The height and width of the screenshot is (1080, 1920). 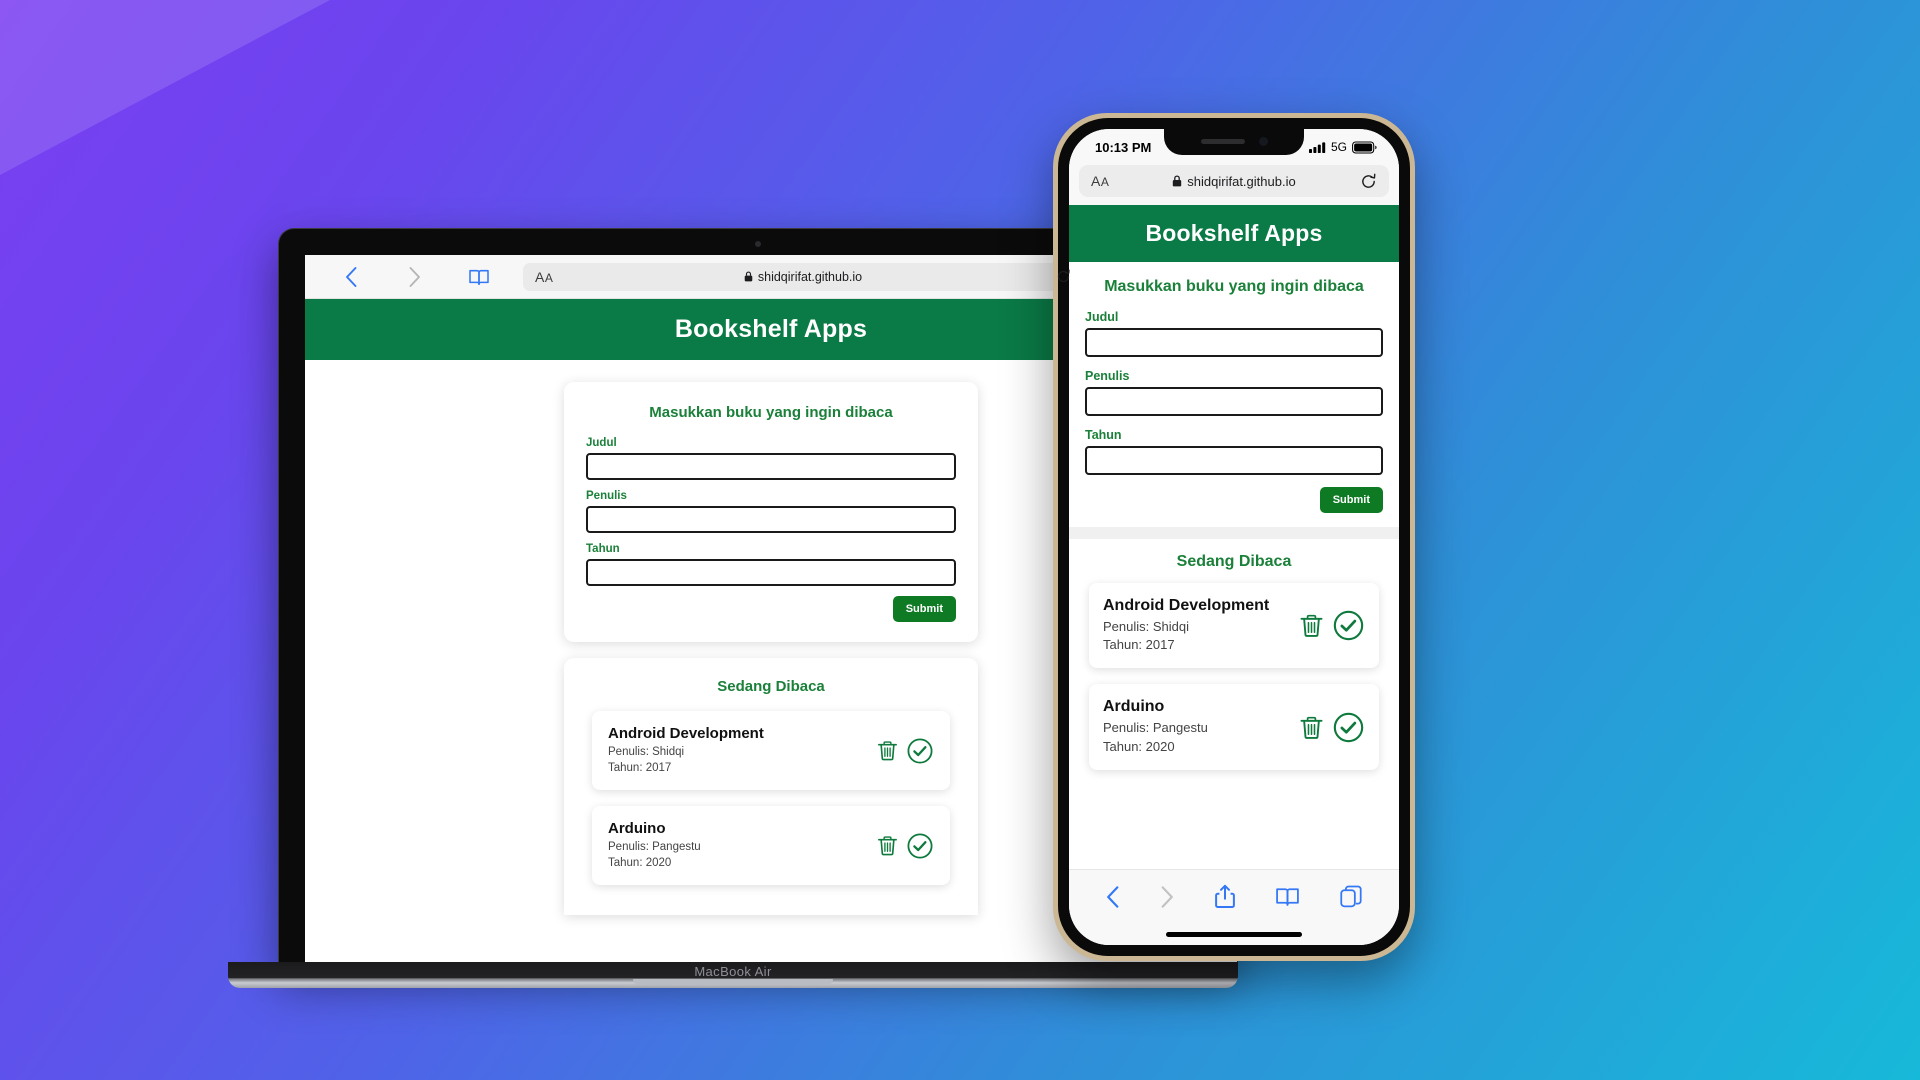 I want to click on laptop-base: MacBook Air, so click(x=733, y=975).